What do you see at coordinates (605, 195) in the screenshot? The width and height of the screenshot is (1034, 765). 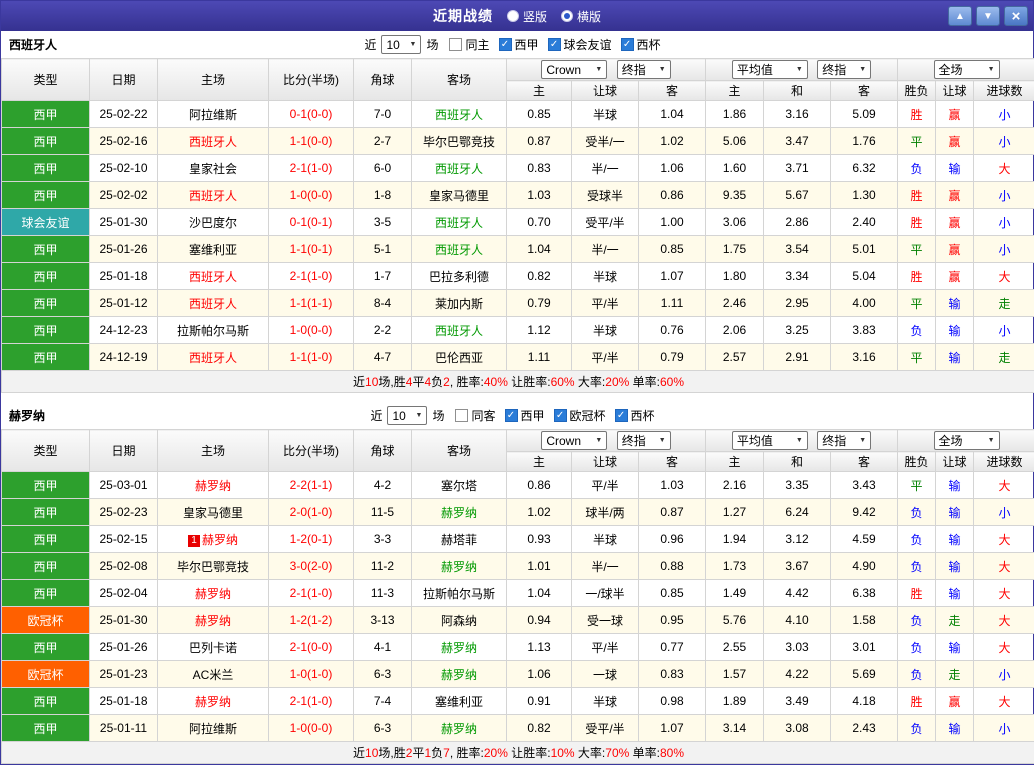 I see `handicap-cell: 受球半` at bounding box center [605, 195].